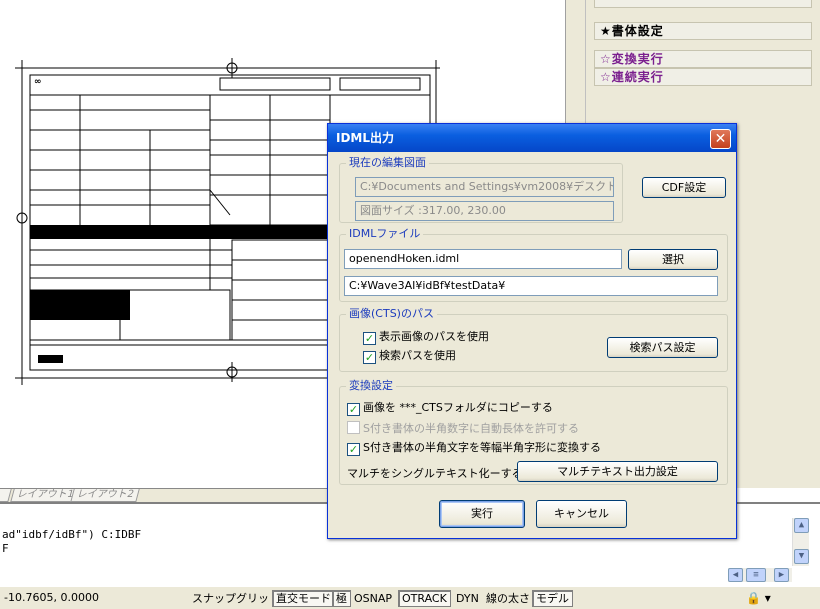 The image size is (820, 609). Describe the element at coordinates (801, 525) in the screenshot. I see `scroll-up-icon: ▲` at that location.